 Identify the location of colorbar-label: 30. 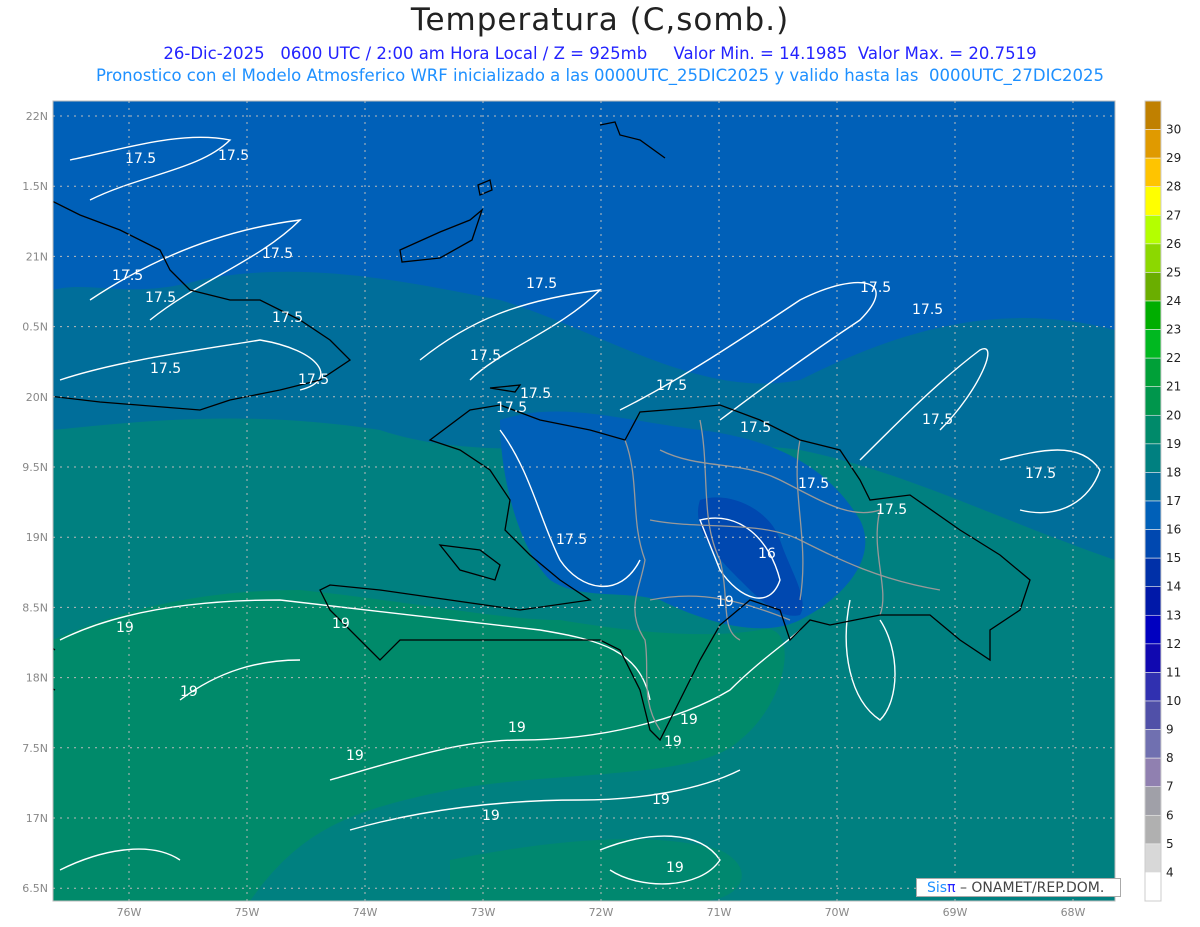
(1173, 130).